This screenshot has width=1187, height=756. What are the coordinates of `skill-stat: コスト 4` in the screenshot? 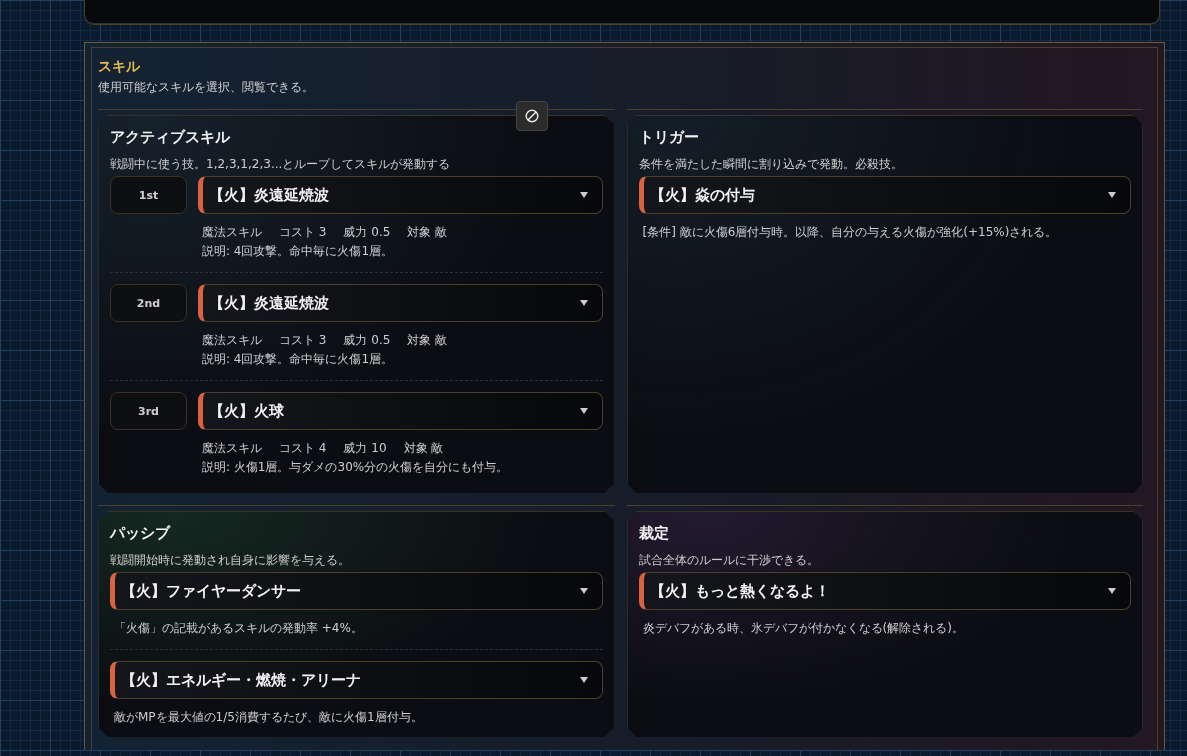 It's located at (303, 448).